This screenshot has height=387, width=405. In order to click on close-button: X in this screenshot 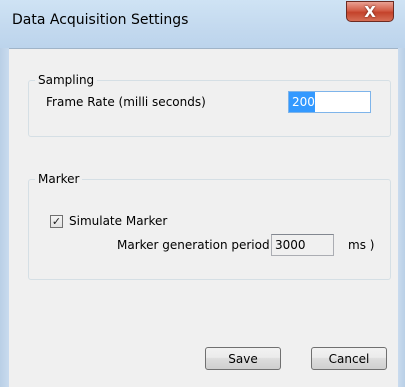, I will do `click(370, 11)`.